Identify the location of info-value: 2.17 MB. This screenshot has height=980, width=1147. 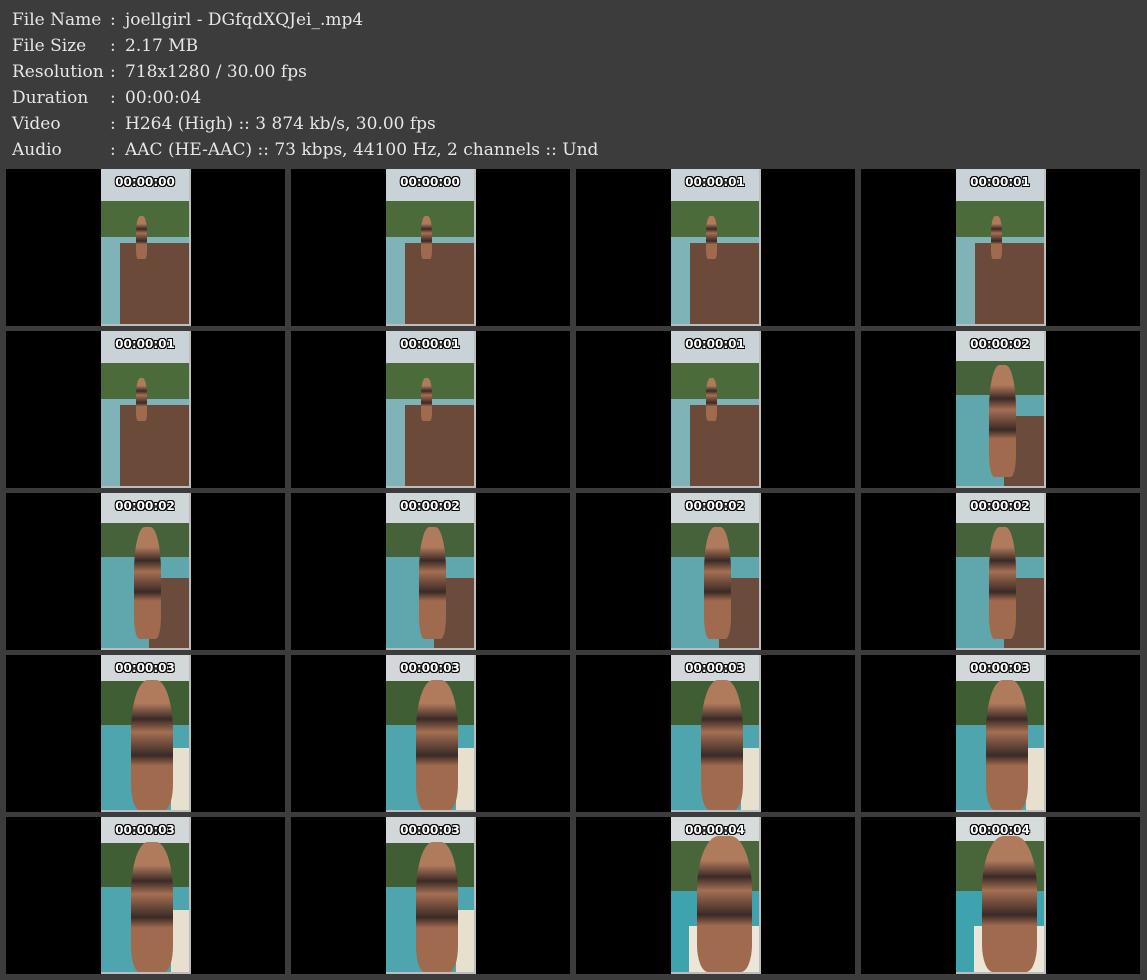
(162, 46).